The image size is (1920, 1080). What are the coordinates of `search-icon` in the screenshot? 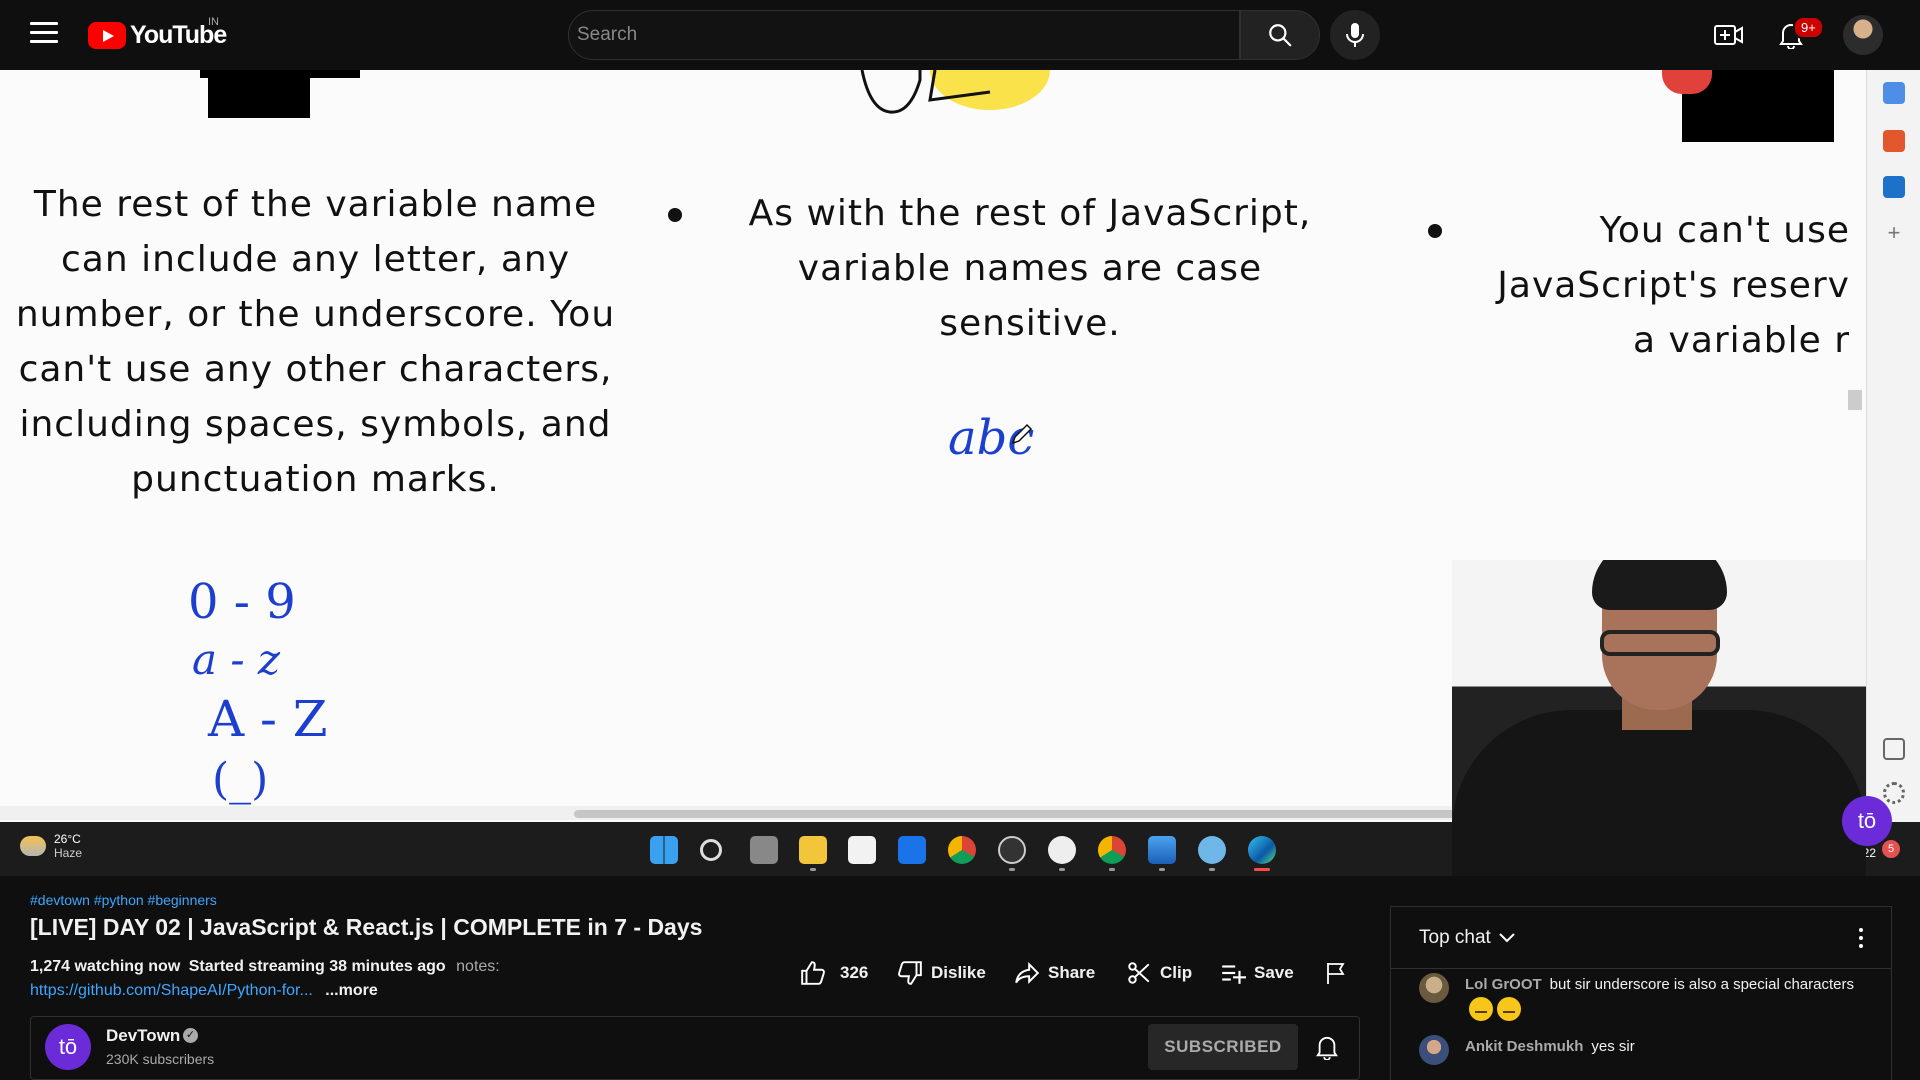 It's located at (1280, 35).